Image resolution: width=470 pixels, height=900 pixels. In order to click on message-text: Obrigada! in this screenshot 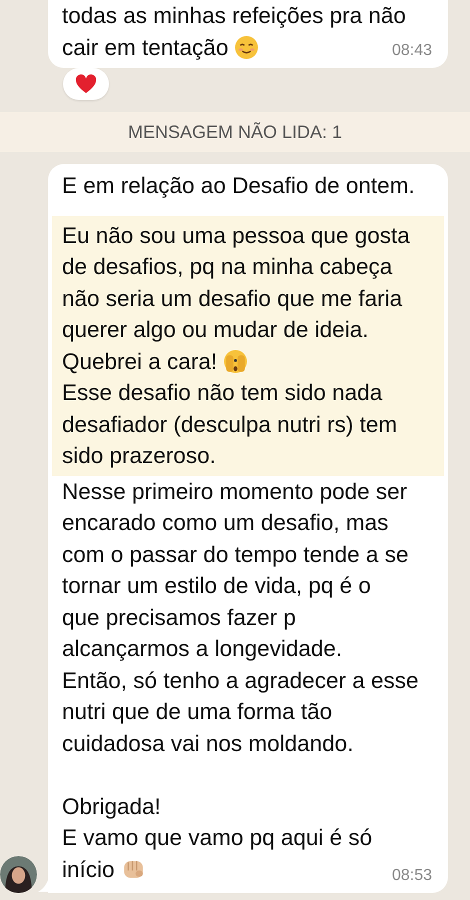, I will do `click(111, 806)`.